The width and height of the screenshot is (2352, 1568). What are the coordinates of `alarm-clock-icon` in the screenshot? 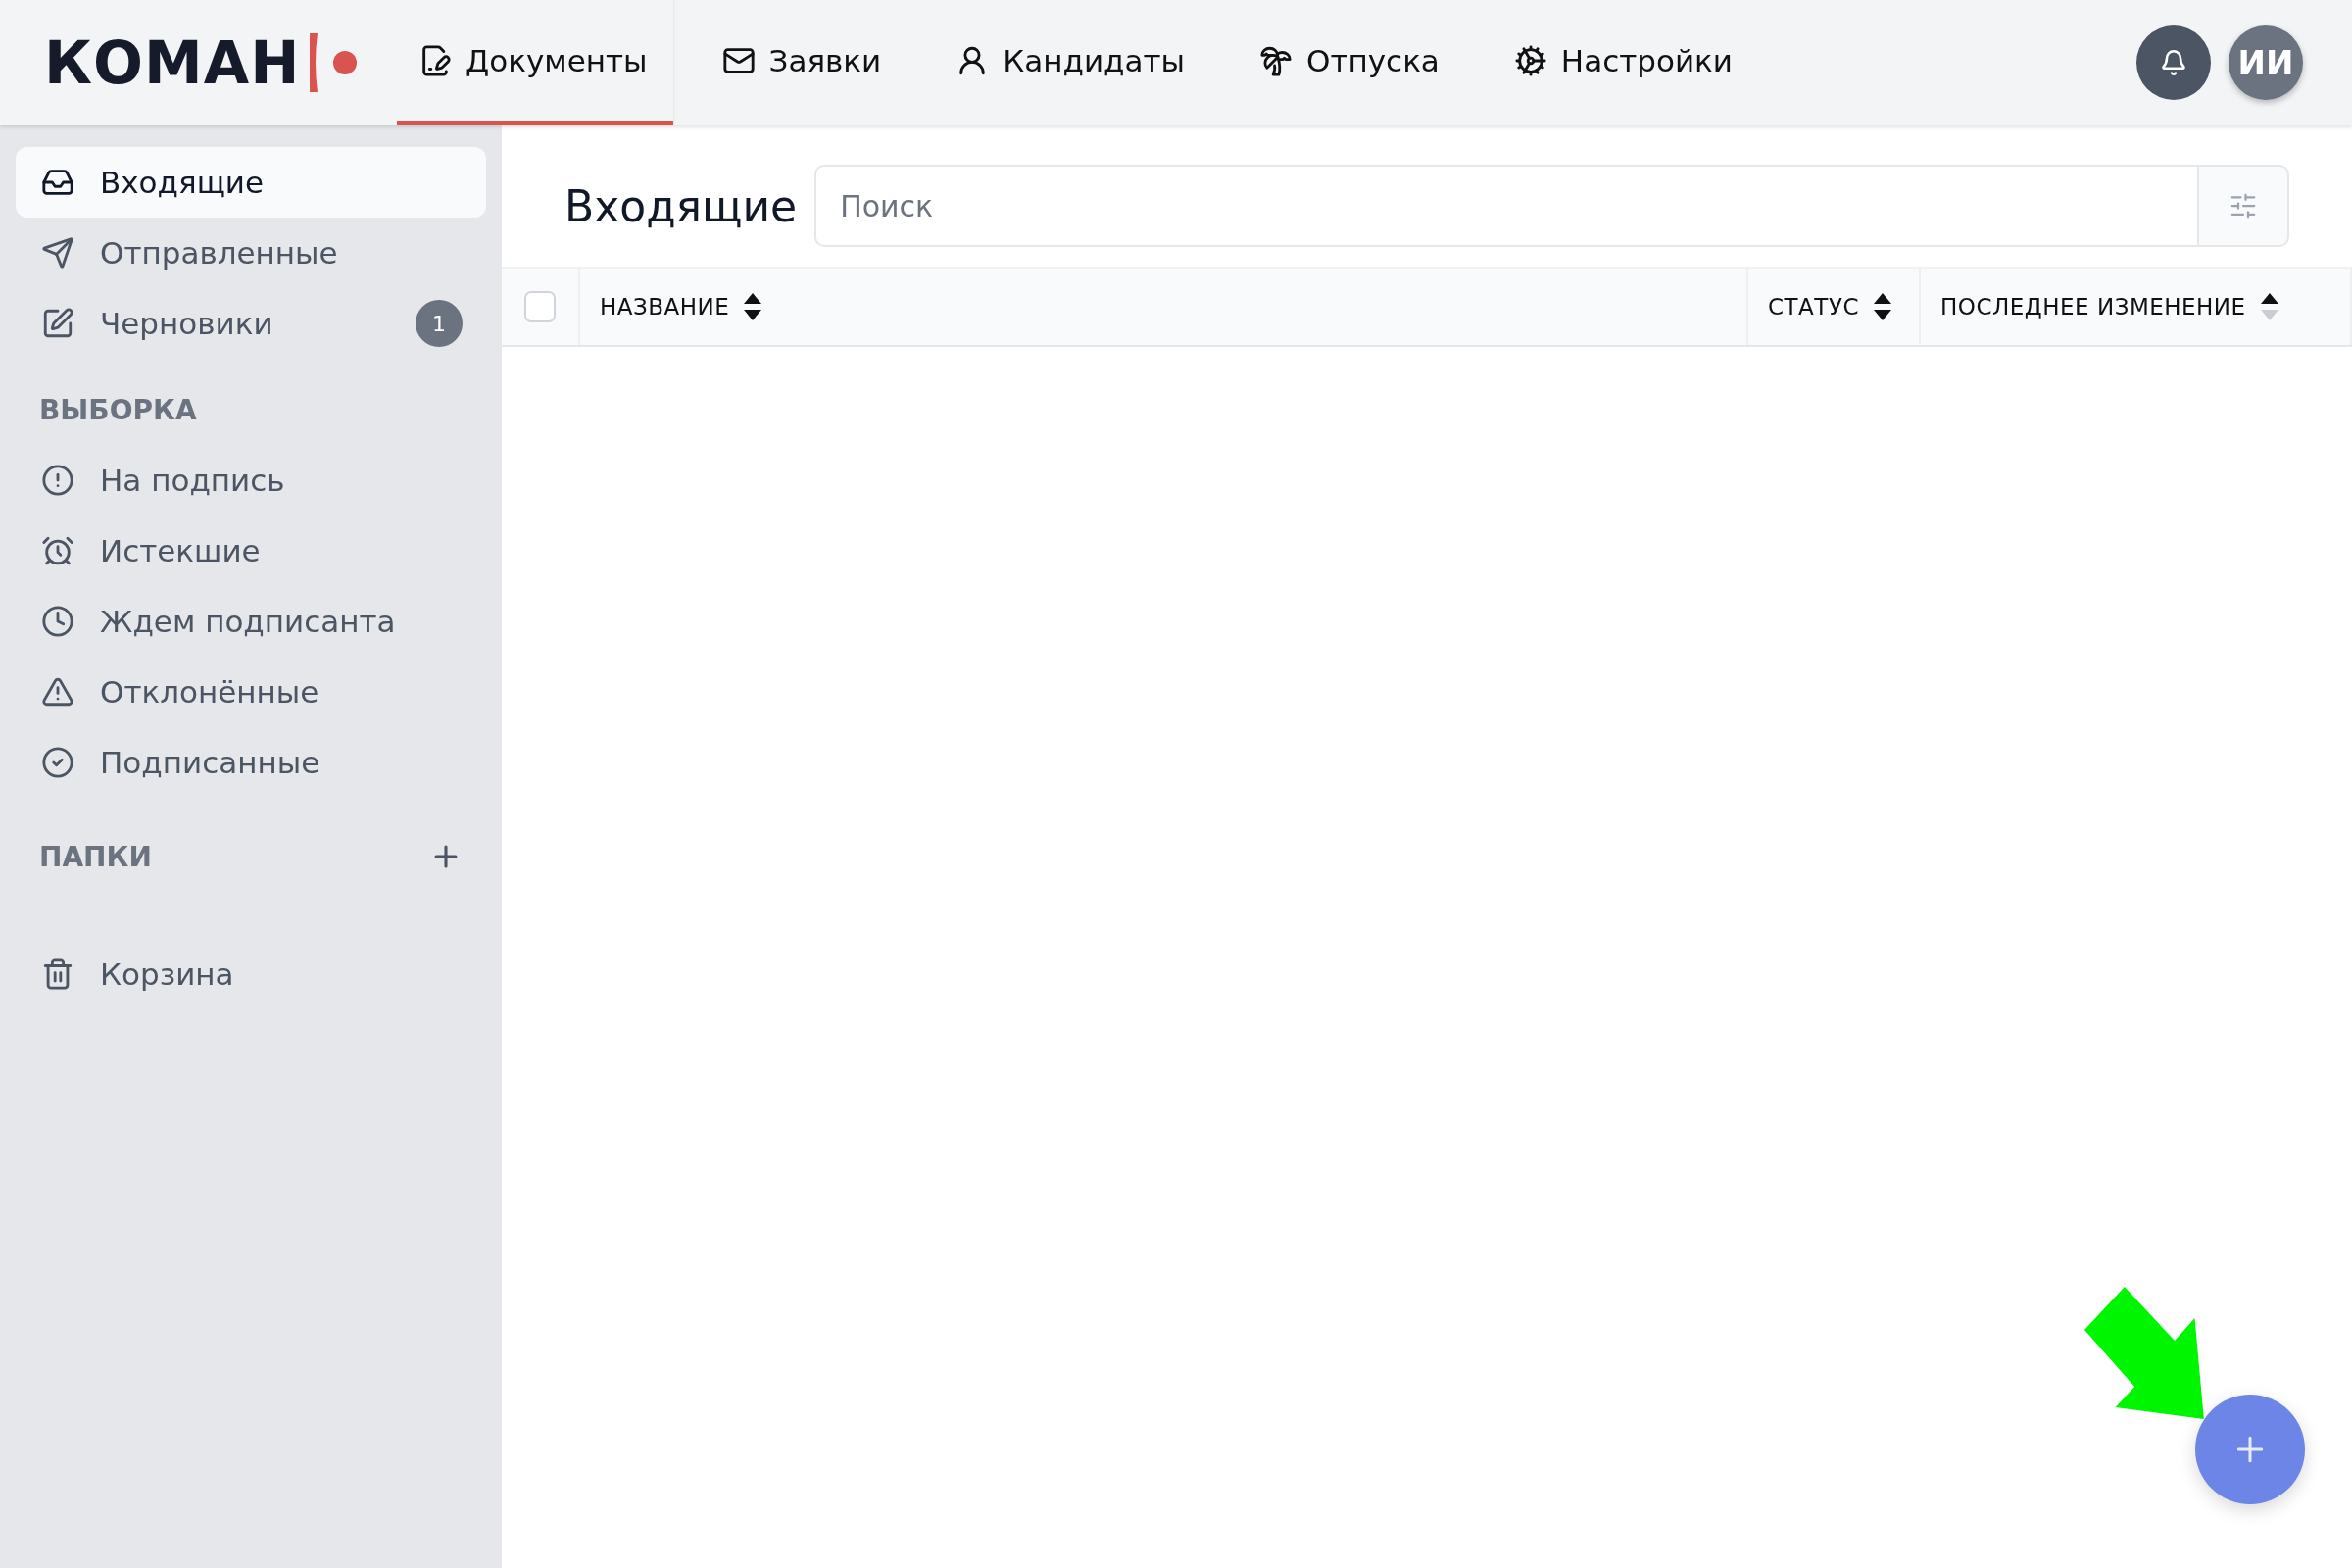 It's located at (57, 550).